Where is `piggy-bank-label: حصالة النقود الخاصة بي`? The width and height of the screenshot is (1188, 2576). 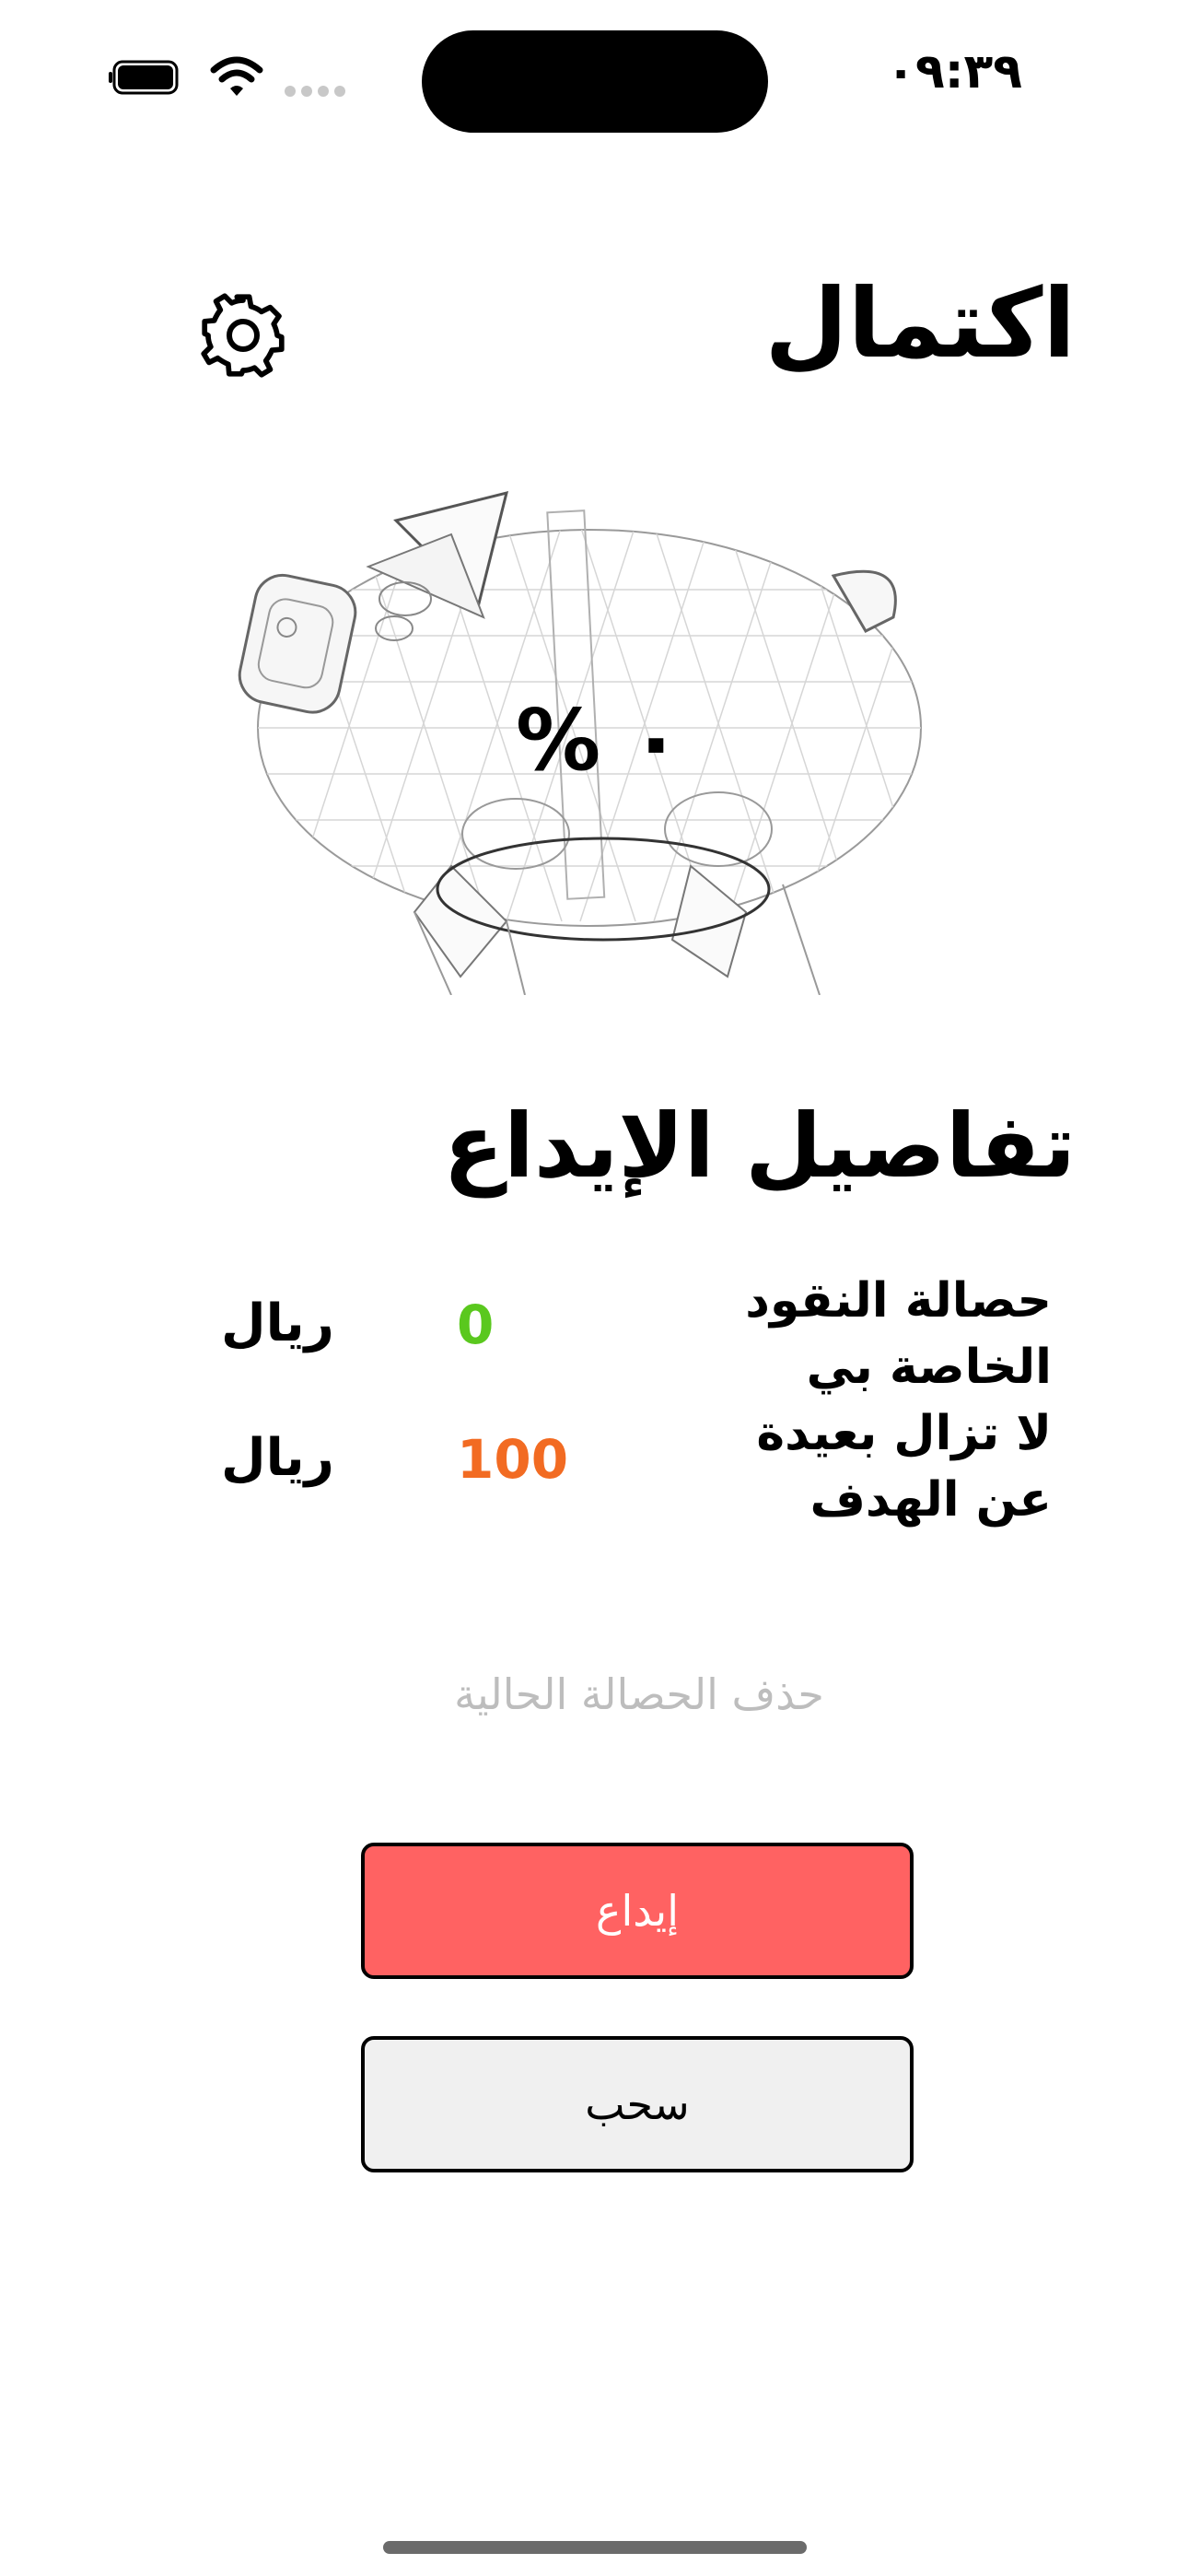 piggy-bank-label: حصالة النقود الخاصة بي is located at coordinates (898, 1334).